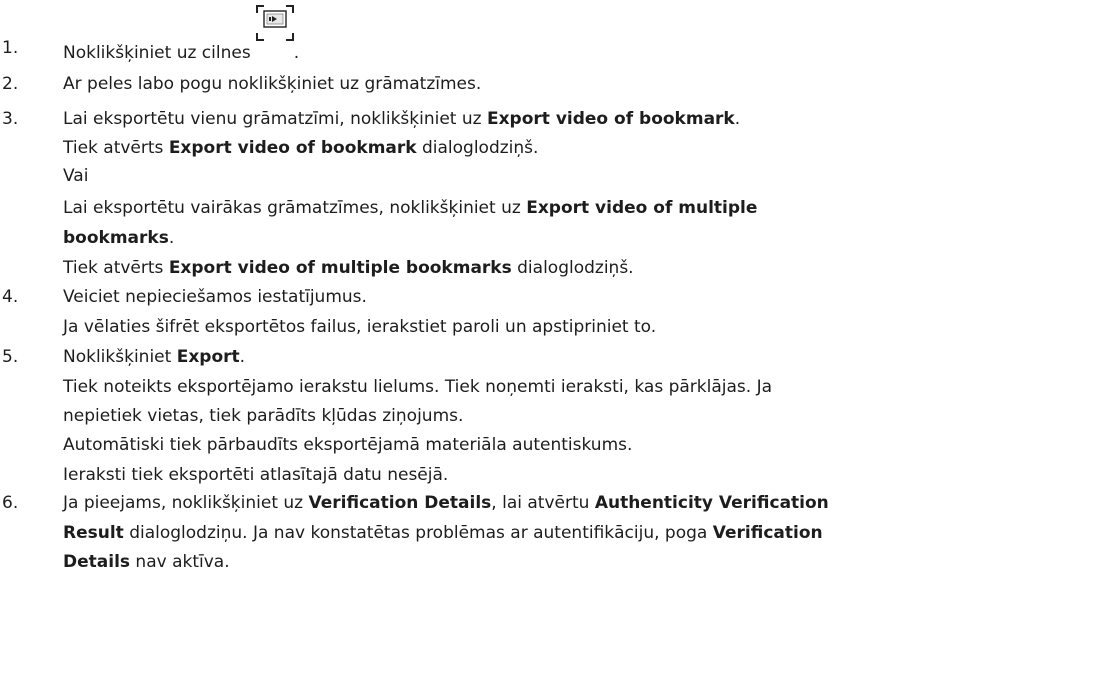  I want to click on step-number: 3., so click(10, 119).